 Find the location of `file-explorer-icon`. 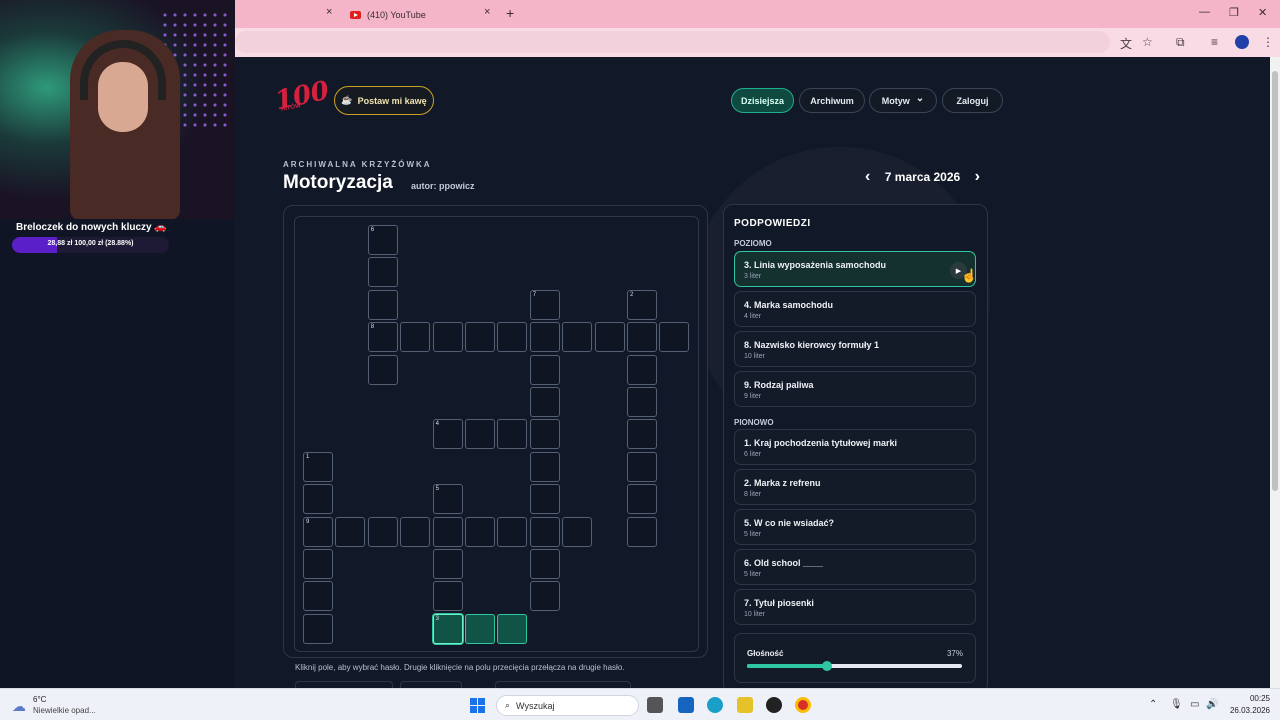

file-explorer-icon is located at coordinates (655, 705).